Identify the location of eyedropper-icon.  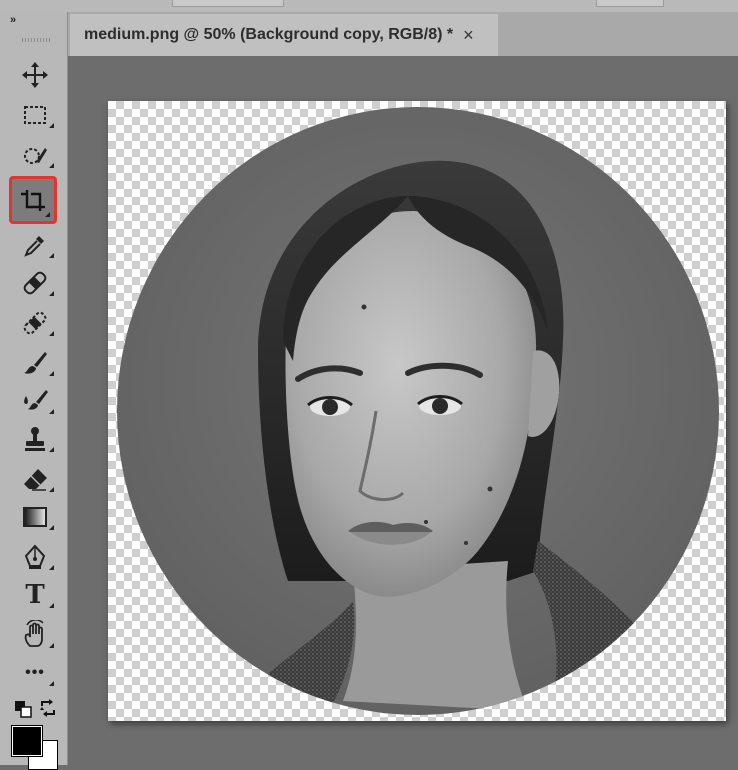
(34, 246).